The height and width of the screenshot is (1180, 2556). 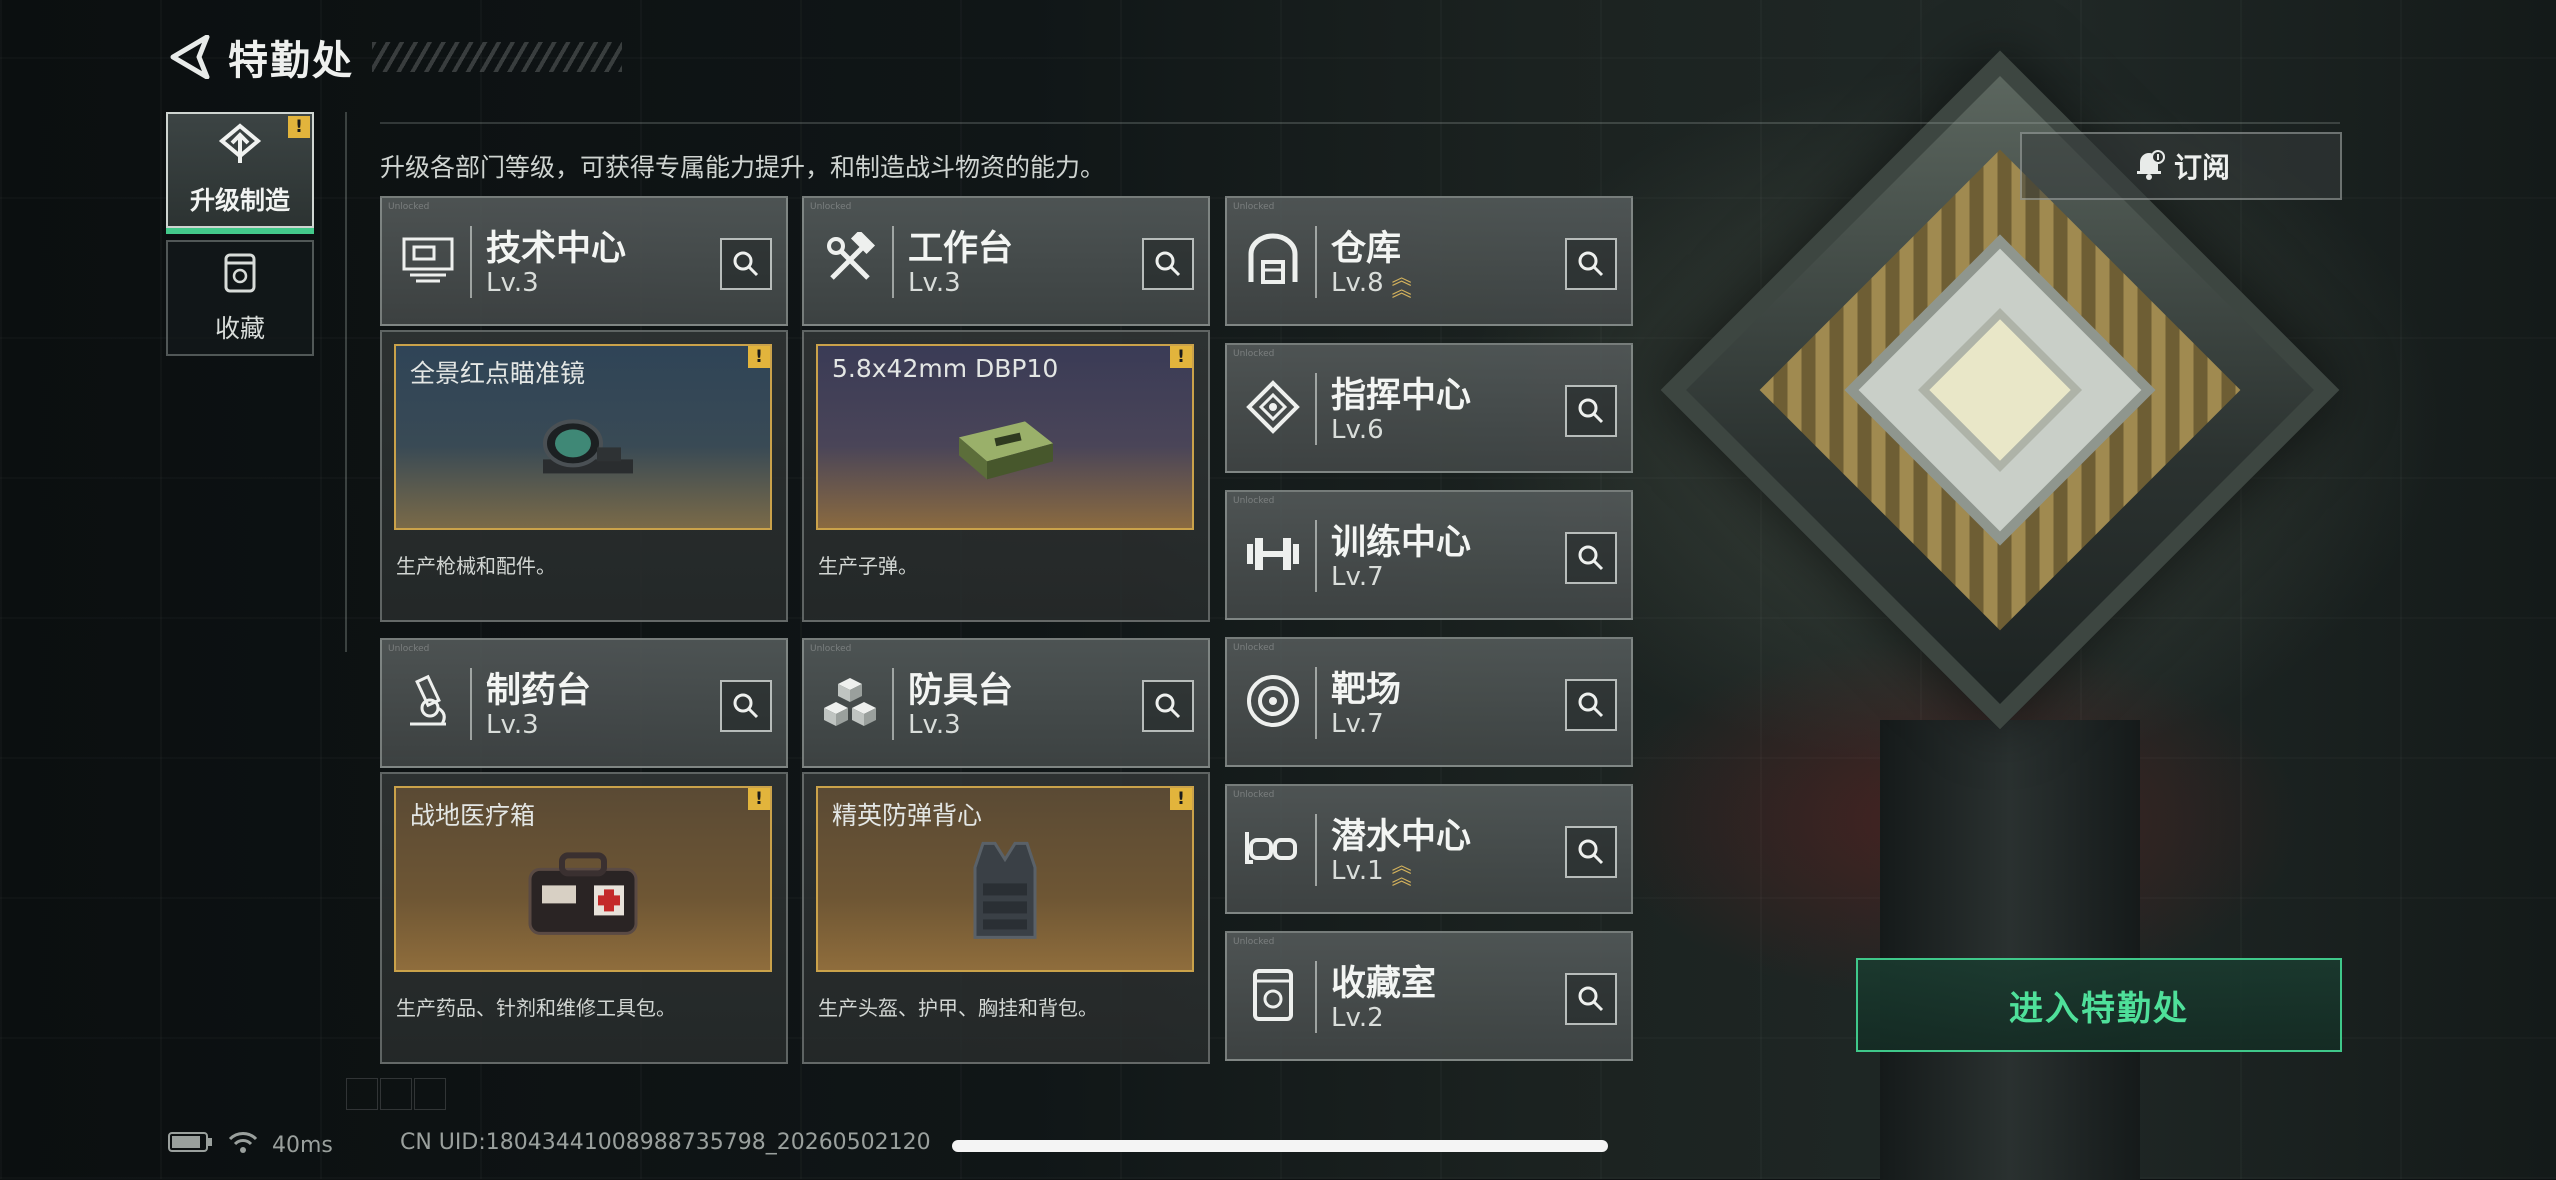 What do you see at coordinates (428, 702) in the screenshot?
I see `microscope-icon` at bounding box center [428, 702].